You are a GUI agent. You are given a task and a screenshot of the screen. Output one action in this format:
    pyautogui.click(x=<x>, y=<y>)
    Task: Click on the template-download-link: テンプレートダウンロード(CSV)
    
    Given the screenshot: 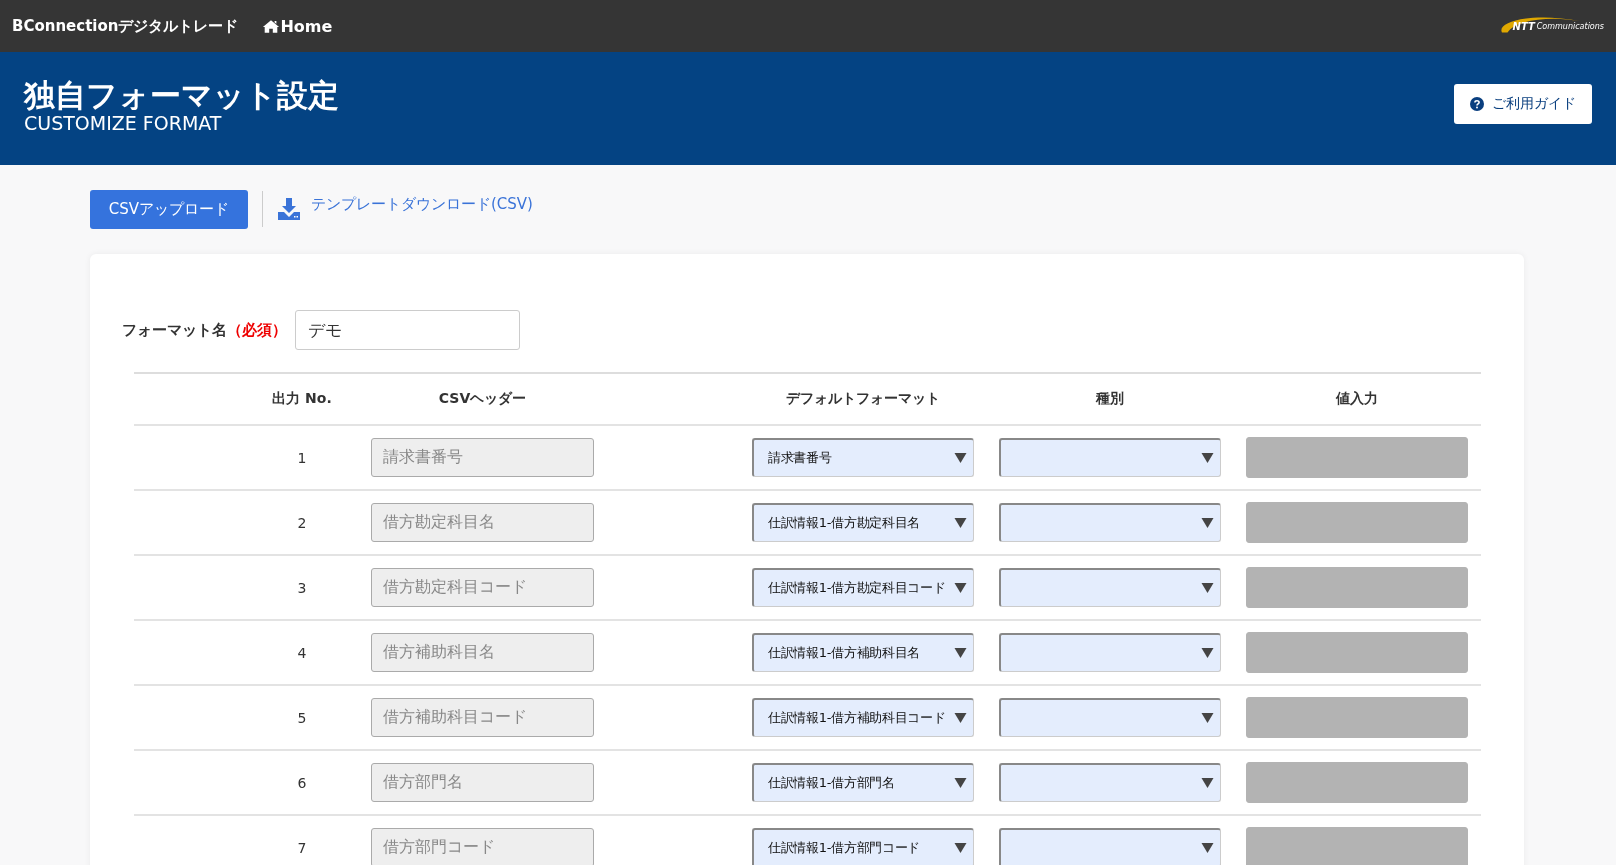 What is the action you would take?
    pyautogui.click(x=422, y=204)
    